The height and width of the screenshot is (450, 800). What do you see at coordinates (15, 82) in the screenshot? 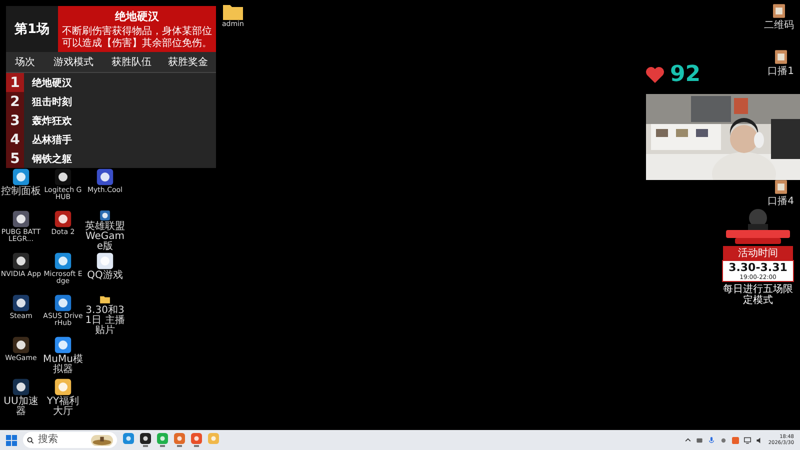
I see `round-number: 1` at bounding box center [15, 82].